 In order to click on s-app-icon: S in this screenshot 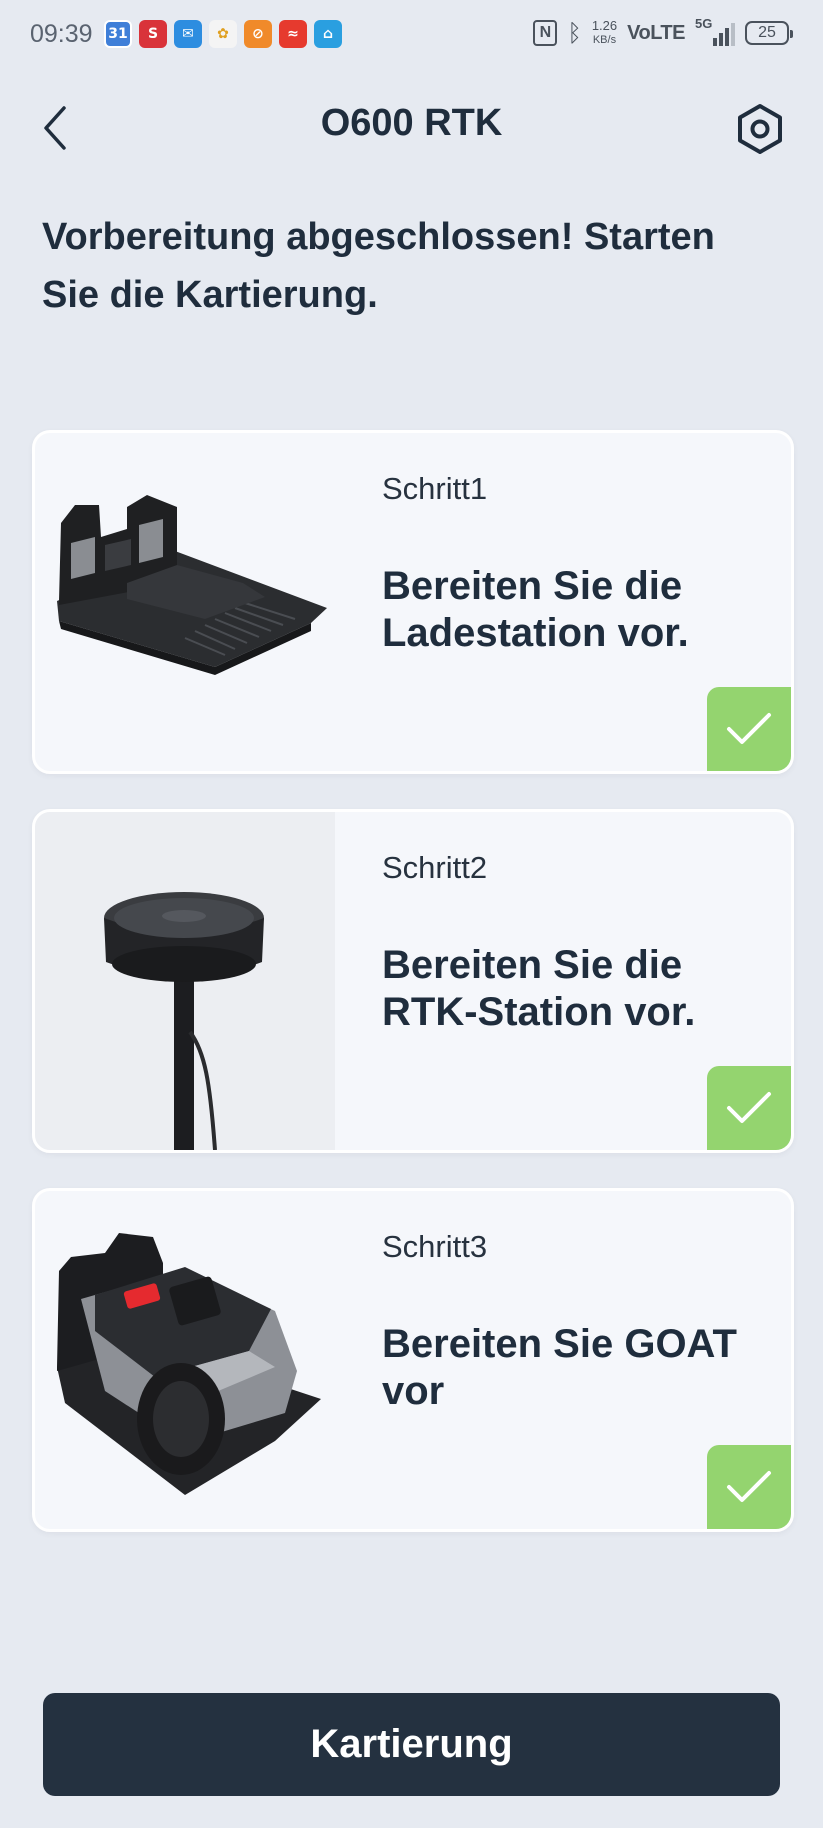, I will do `click(153, 34)`.